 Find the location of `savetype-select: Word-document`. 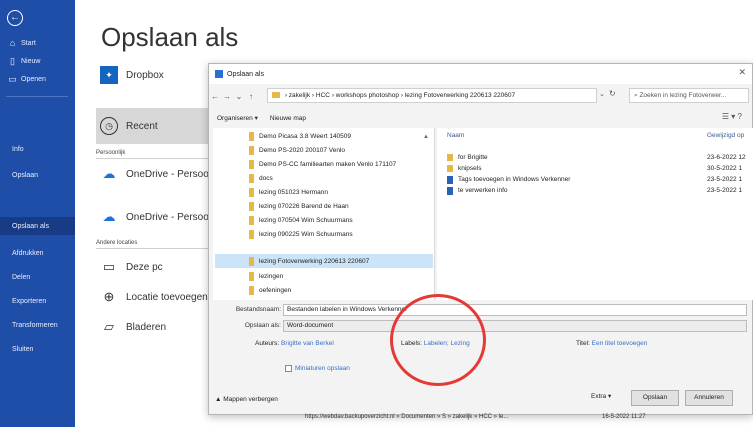

savetype-select: Word-document is located at coordinates (515, 326).